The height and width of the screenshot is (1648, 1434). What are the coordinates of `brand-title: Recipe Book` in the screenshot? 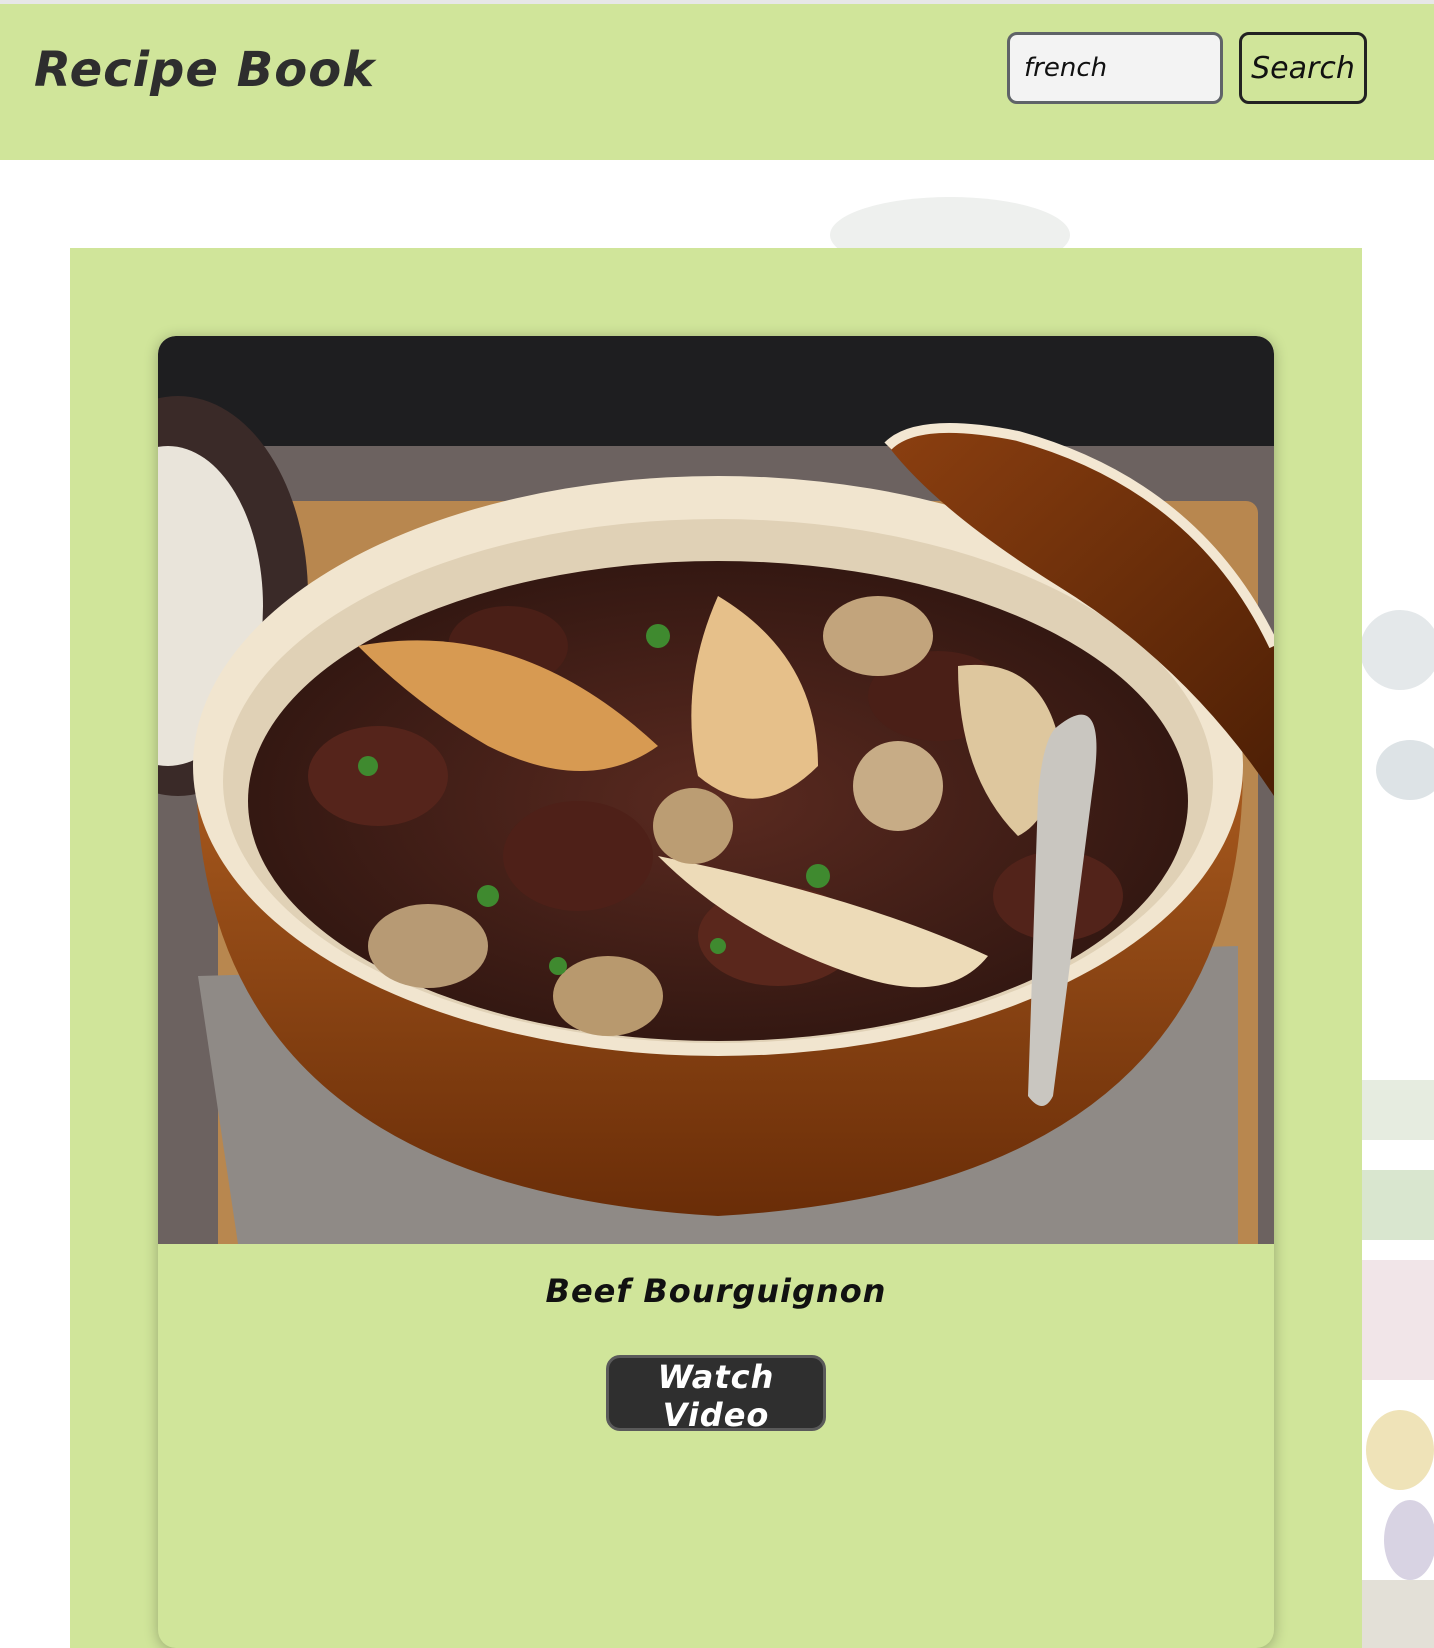 It's located at (205, 70).